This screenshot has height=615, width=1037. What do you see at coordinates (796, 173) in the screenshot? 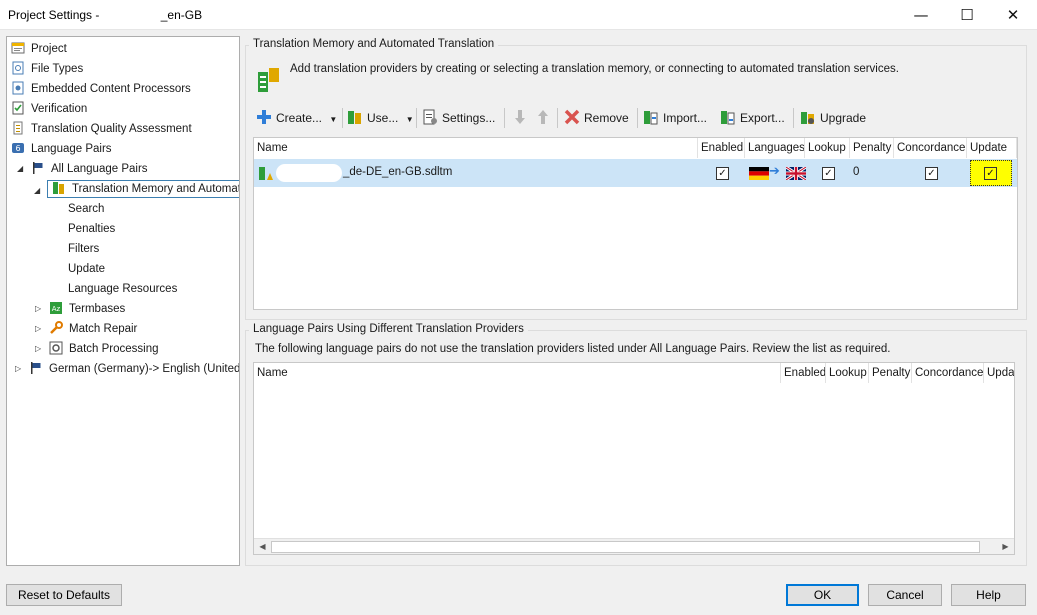
I see `uk-flag-icon` at bounding box center [796, 173].